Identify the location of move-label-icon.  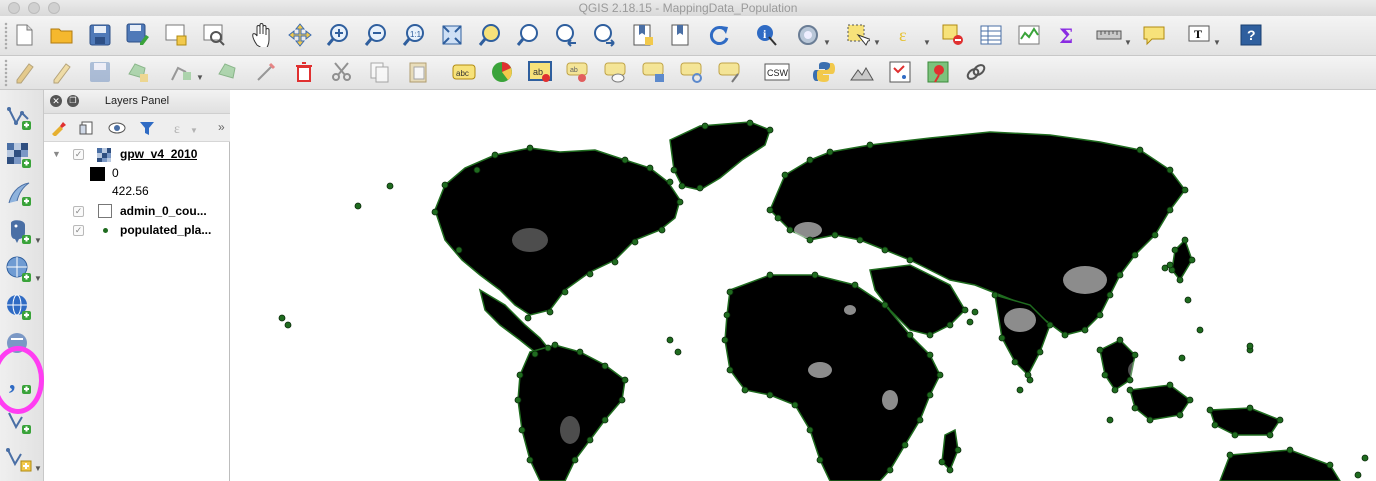
(654, 72).